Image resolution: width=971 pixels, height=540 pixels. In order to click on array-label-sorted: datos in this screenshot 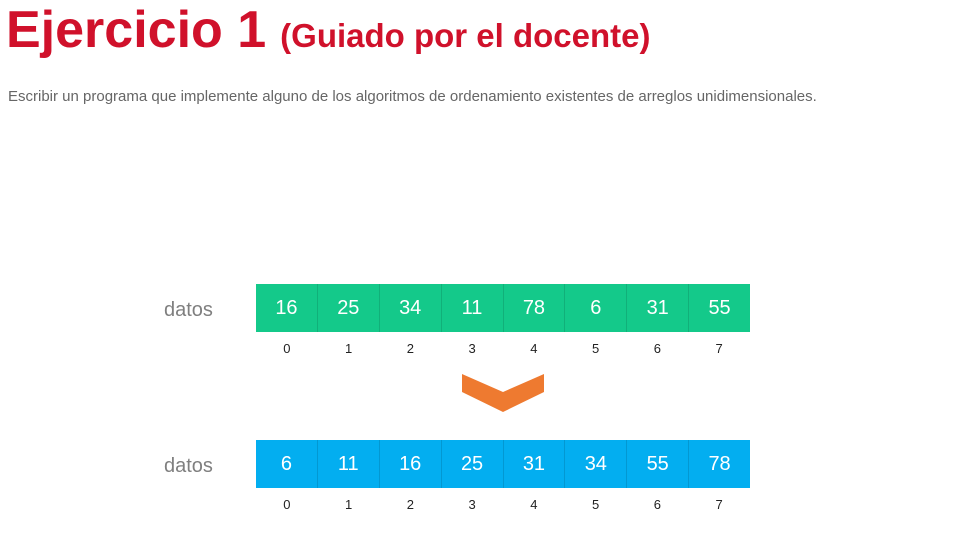, I will do `click(188, 466)`.